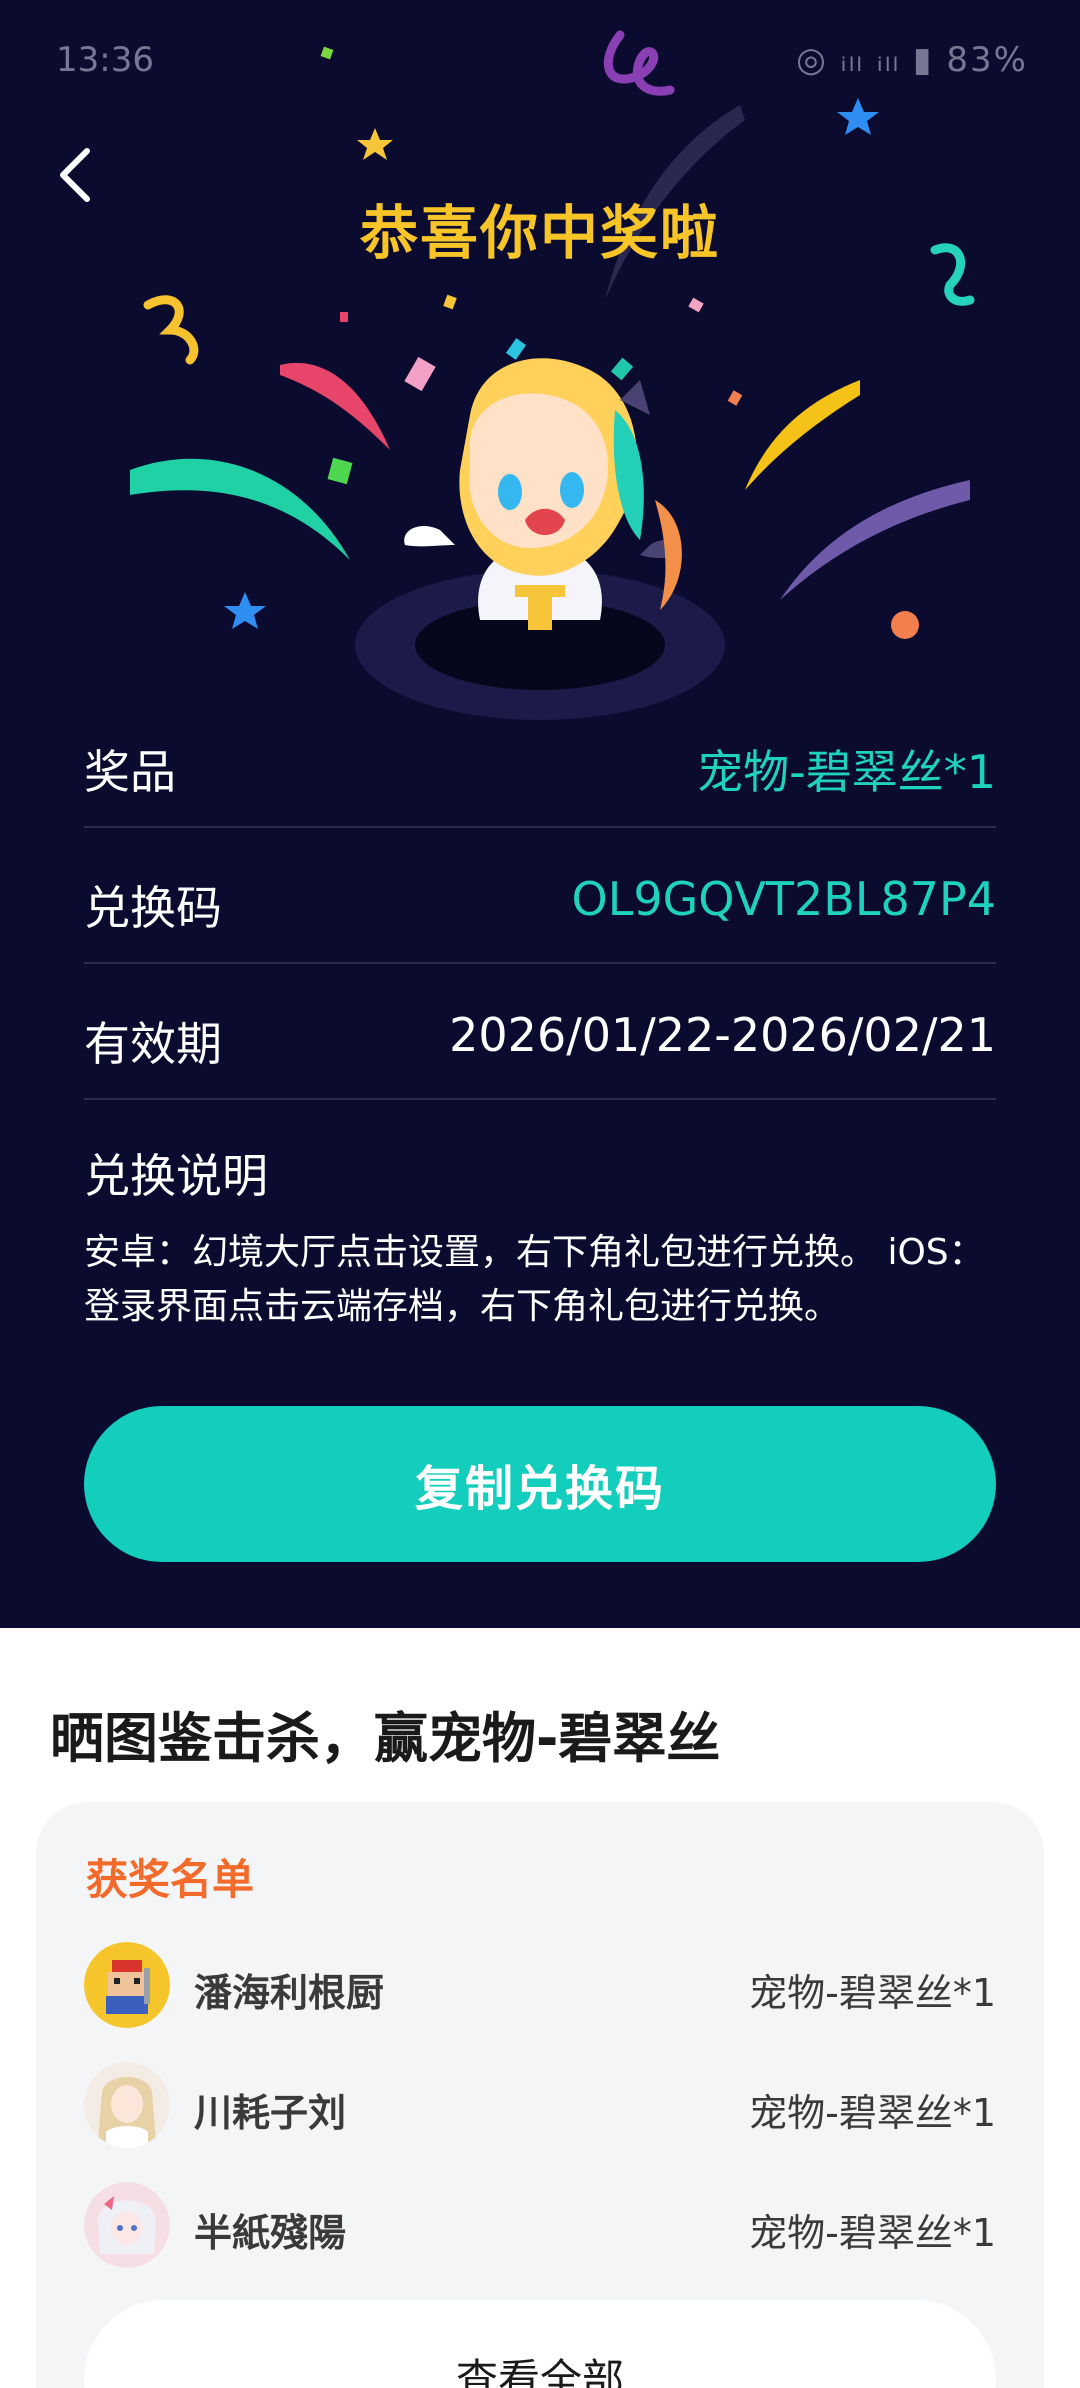 The width and height of the screenshot is (1080, 2388). What do you see at coordinates (783, 899) in the screenshot?
I see `redeem-code-value: OL9GQVT2BL87P4` at bounding box center [783, 899].